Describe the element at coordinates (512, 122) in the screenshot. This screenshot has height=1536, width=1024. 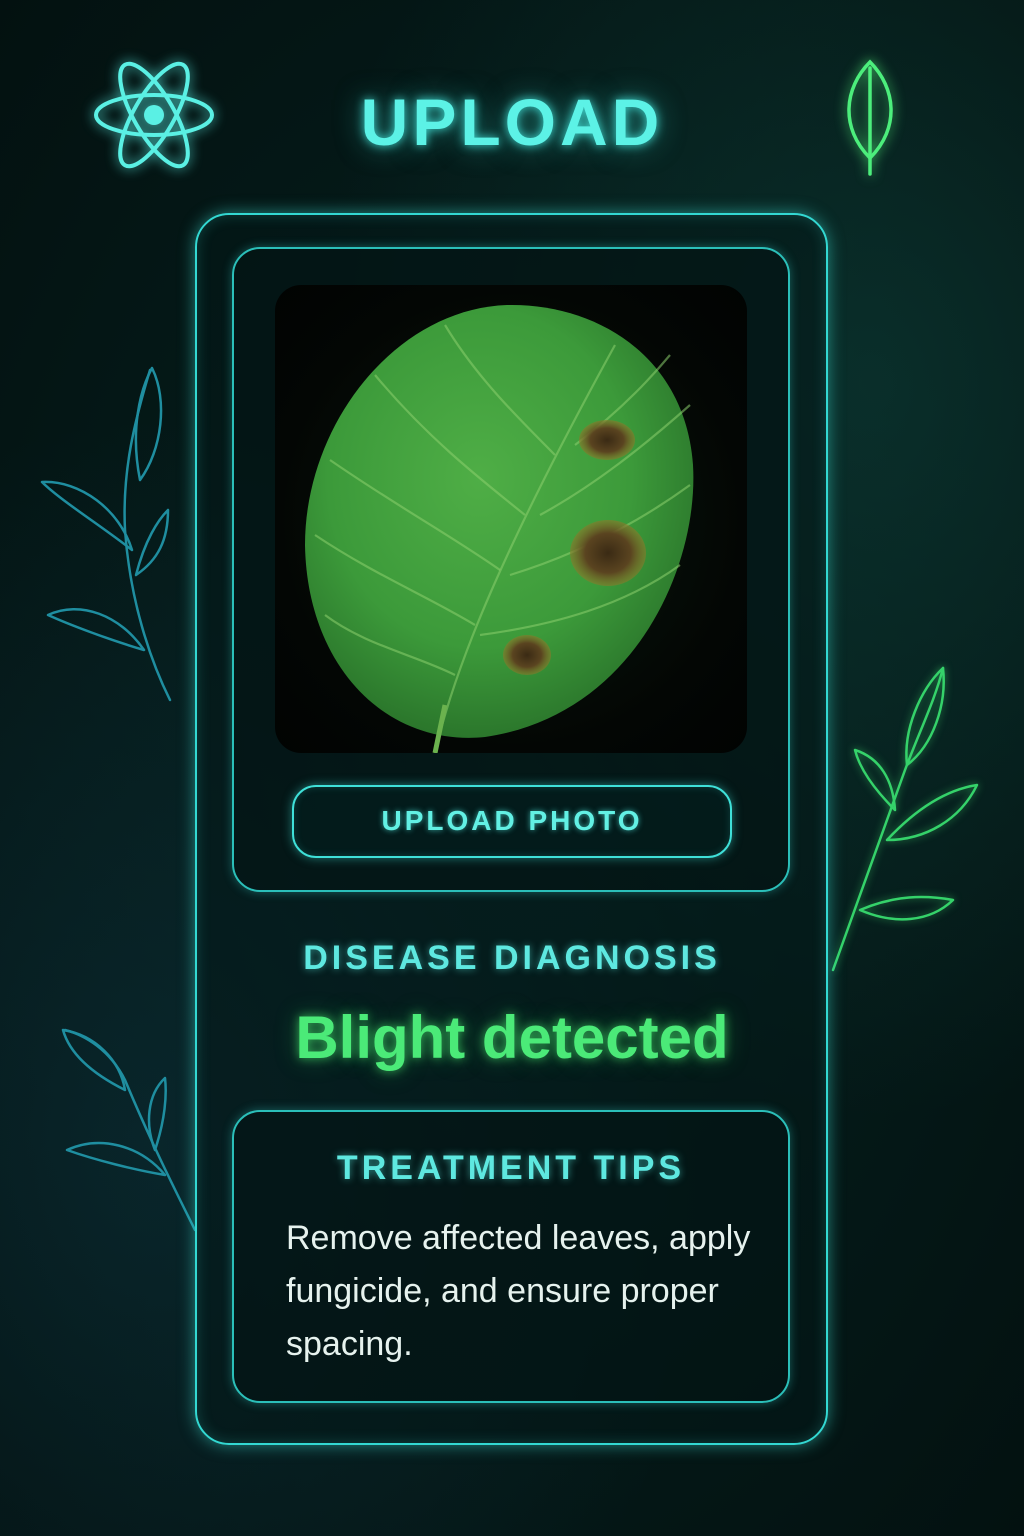
I see `page-title: UPLOAD` at that location.